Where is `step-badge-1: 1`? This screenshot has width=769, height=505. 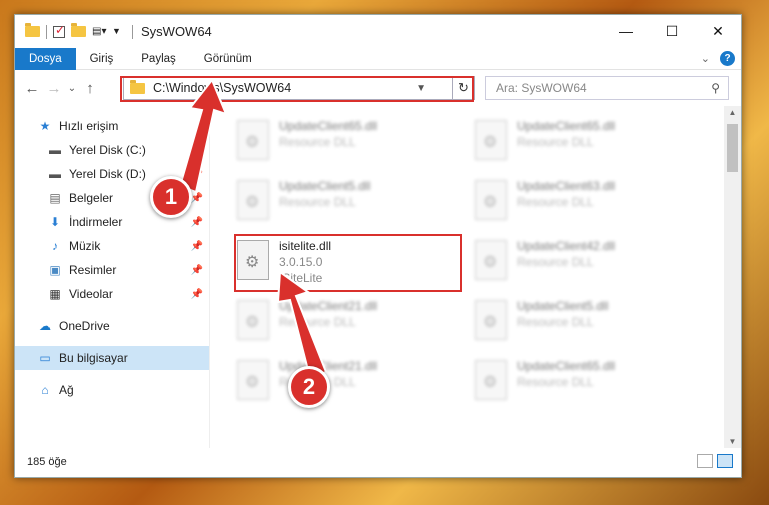 step-badge-1: 1 is located at coordinates (171, 197).